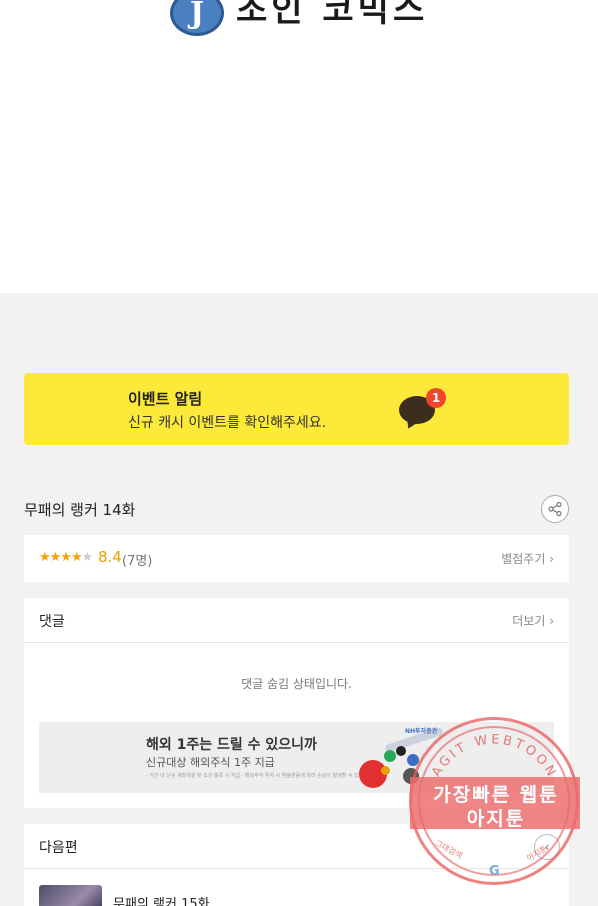  What do you see at coordinates (421, 731) in the screenshot?
I see `ad-brand: NH투자증권` at bounding box center [421, 731].